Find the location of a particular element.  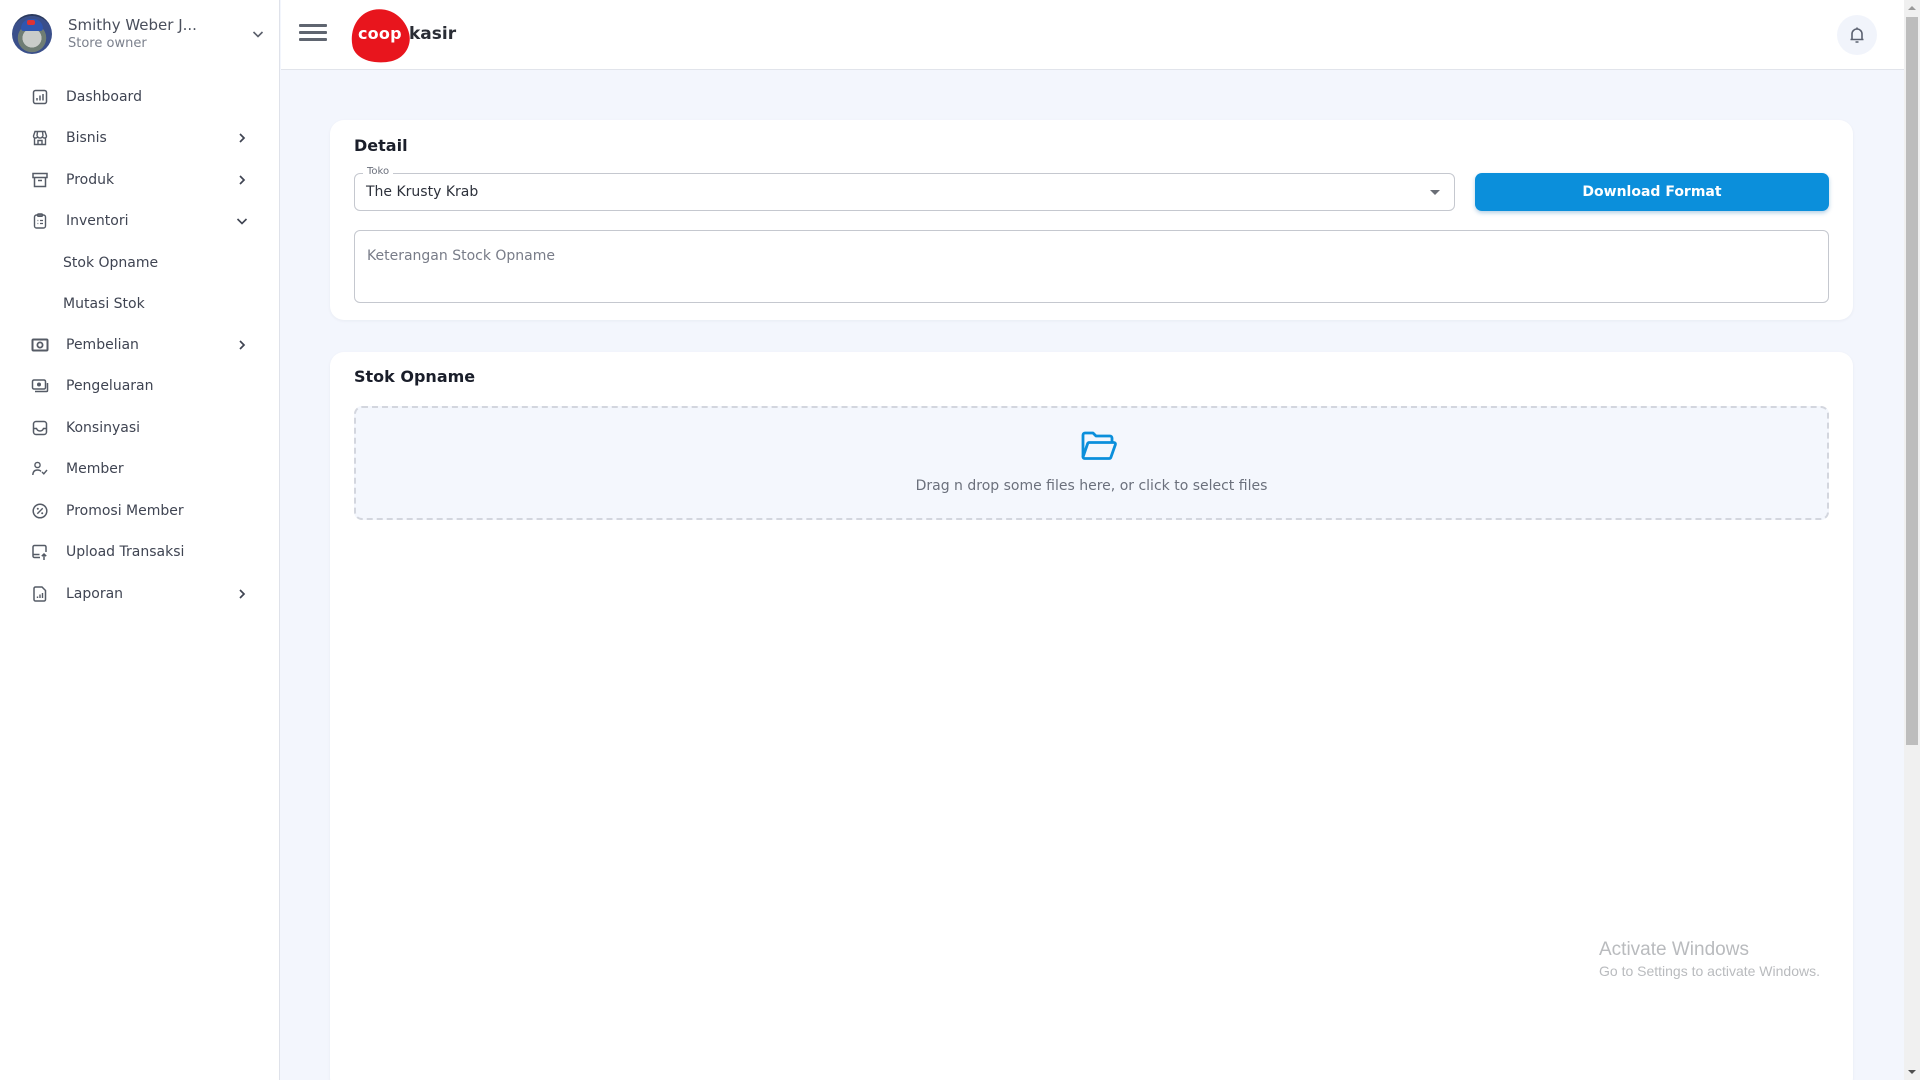

page-scrollbar is located at coordinates (1912, 540).